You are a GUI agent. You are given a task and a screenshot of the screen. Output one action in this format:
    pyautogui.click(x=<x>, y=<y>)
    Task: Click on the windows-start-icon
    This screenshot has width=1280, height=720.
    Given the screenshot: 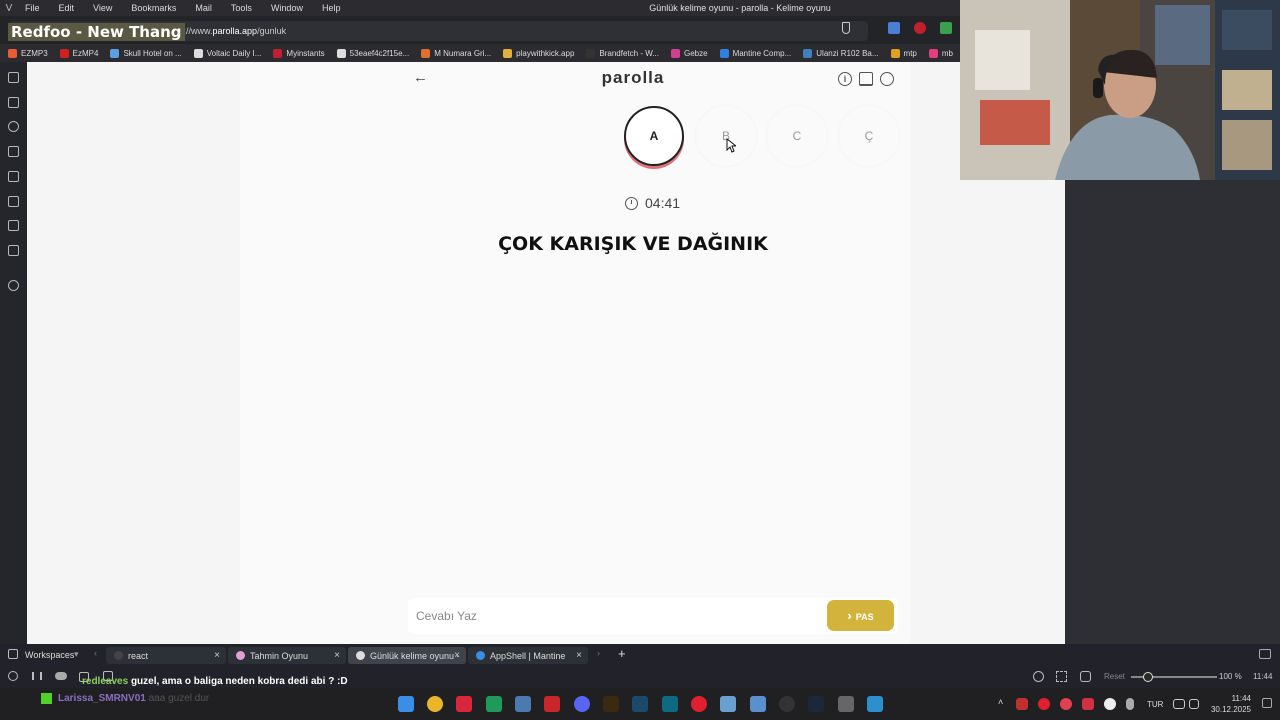 What is the action you would take?
    pyautogui.click(x=406, y=704)
    